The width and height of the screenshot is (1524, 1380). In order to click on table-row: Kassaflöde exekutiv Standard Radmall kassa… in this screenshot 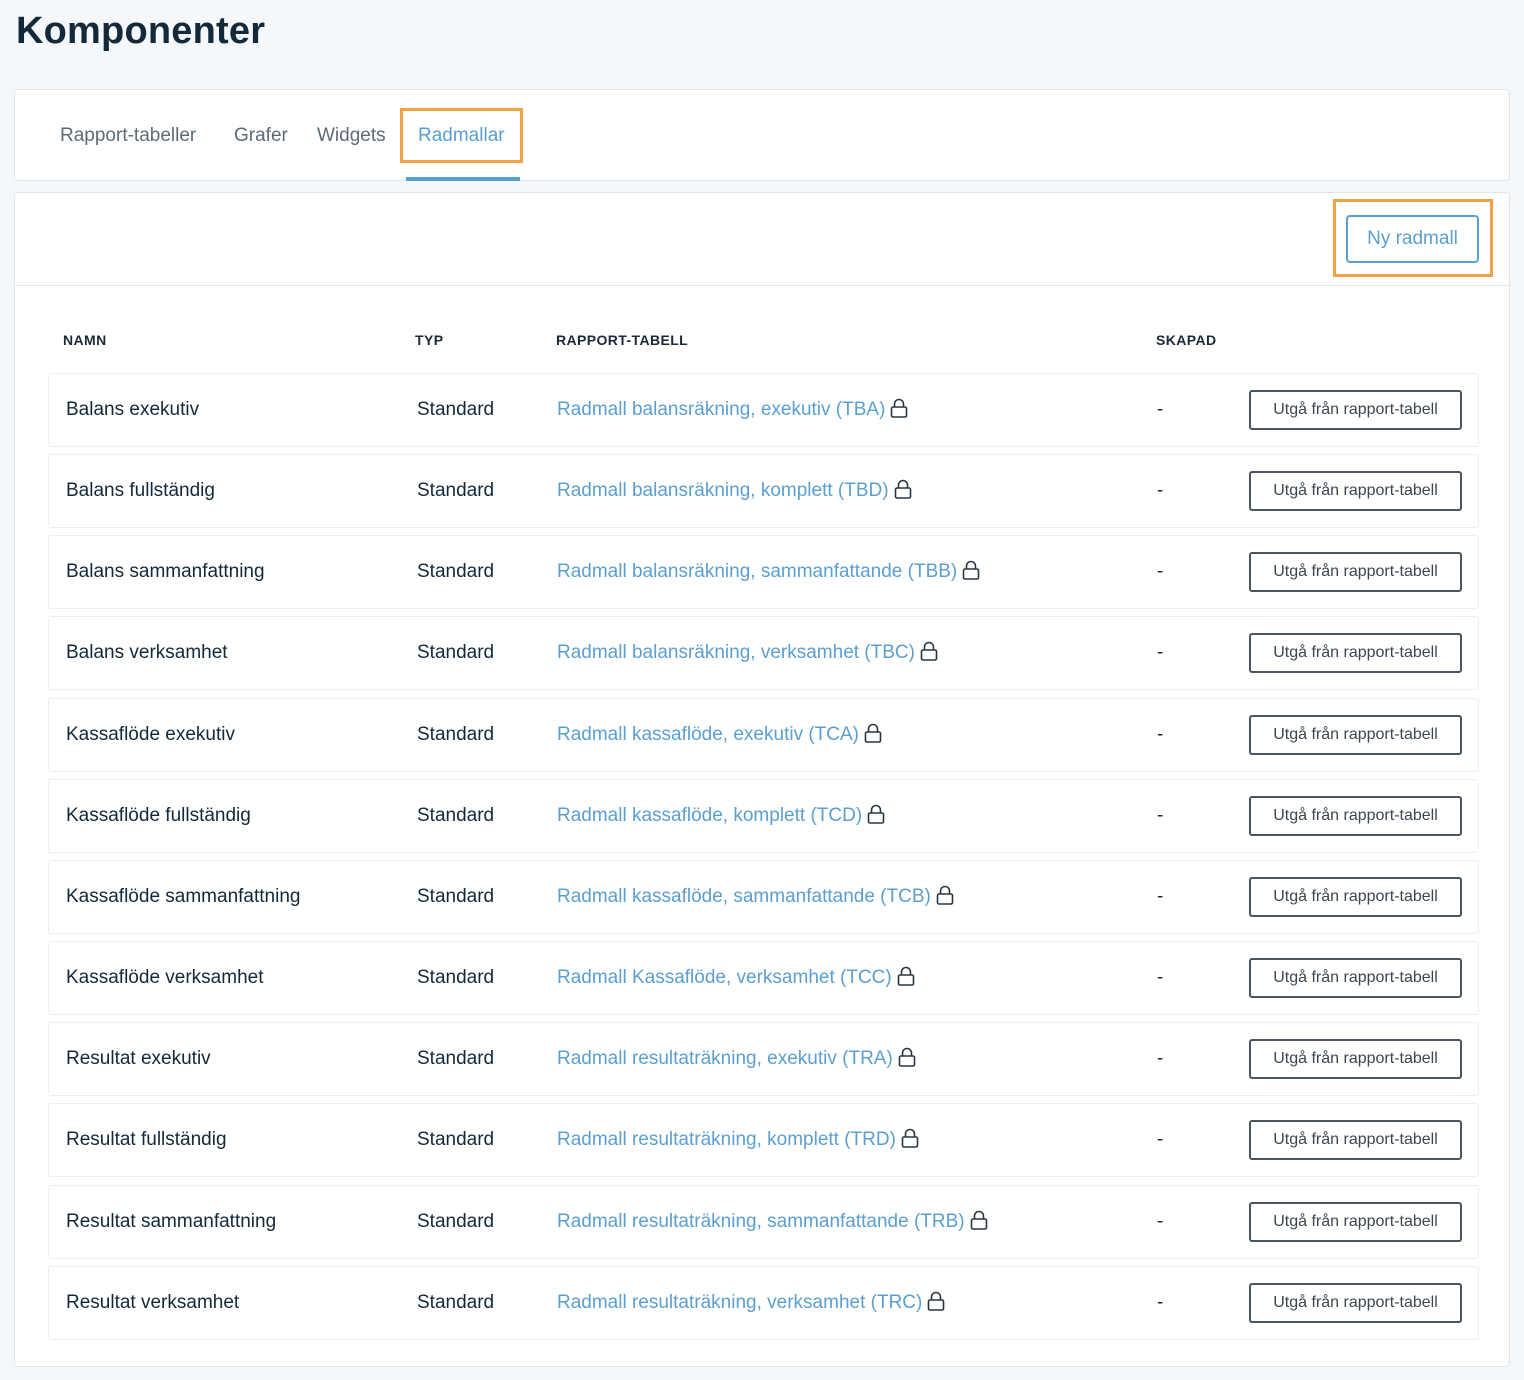, I will do `click(763, 734)`.